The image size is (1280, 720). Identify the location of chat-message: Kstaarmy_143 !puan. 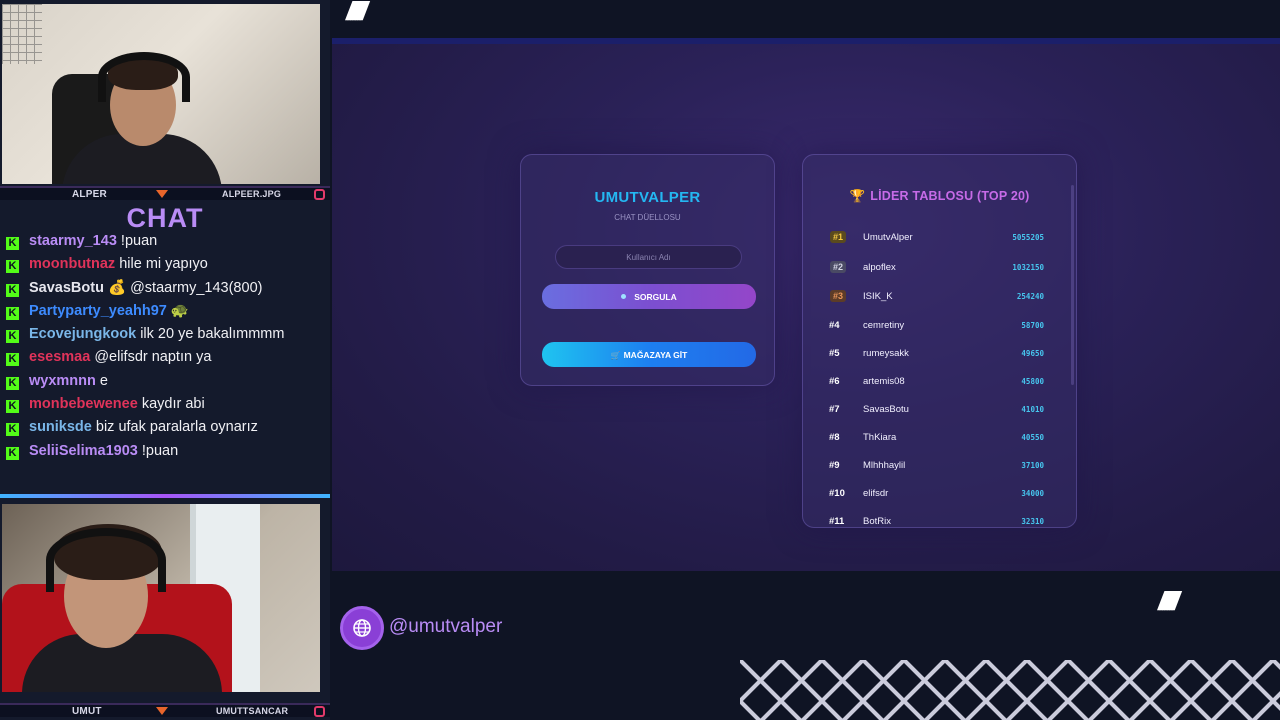
(165, 241).